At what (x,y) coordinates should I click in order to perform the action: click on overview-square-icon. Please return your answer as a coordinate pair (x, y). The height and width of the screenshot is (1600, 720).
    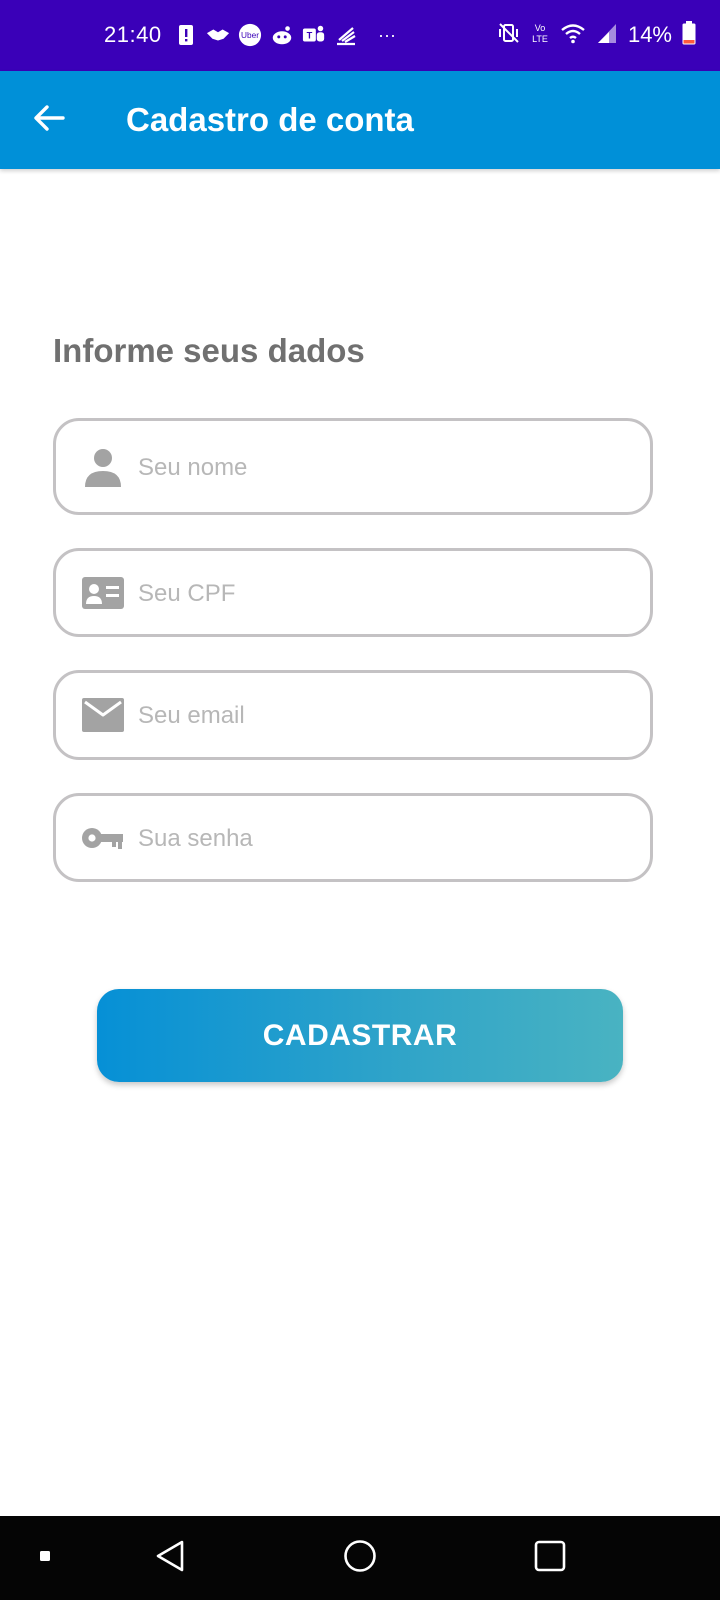
    Looking at the image, I should click on (550, 1558).